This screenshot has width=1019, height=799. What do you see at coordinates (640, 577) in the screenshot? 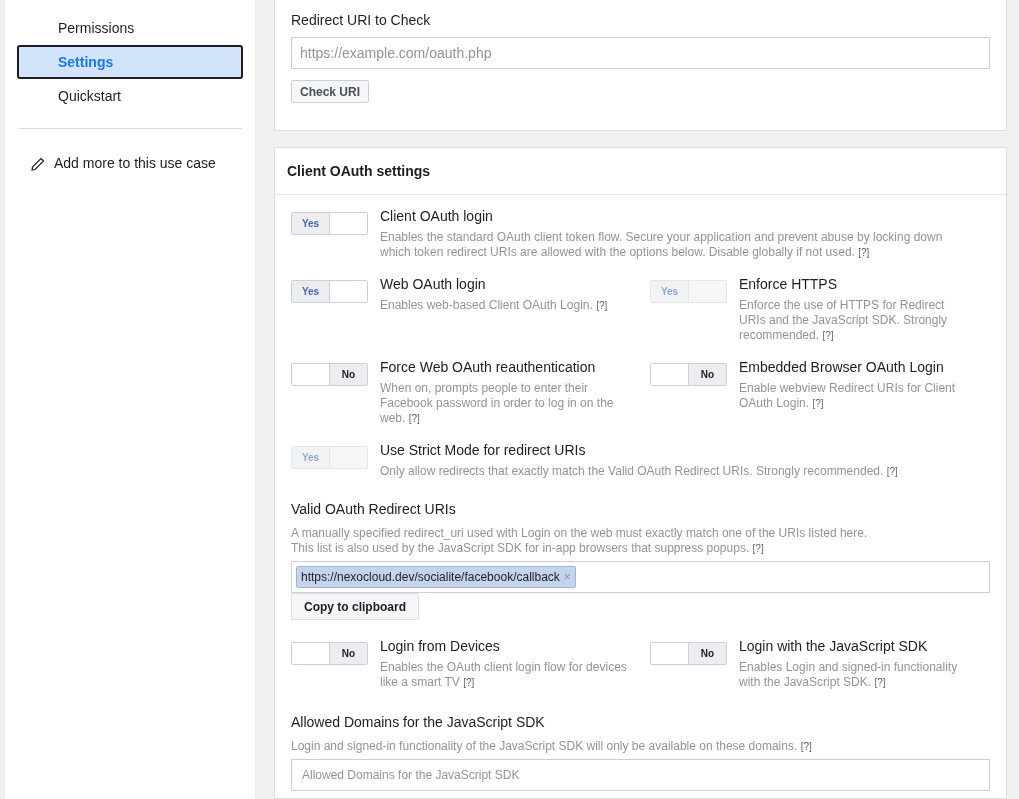
I see `redirect-uris-field: https://nexocloud.dev/socialite/facebook/callback ×` at bounding box center [640, 577].